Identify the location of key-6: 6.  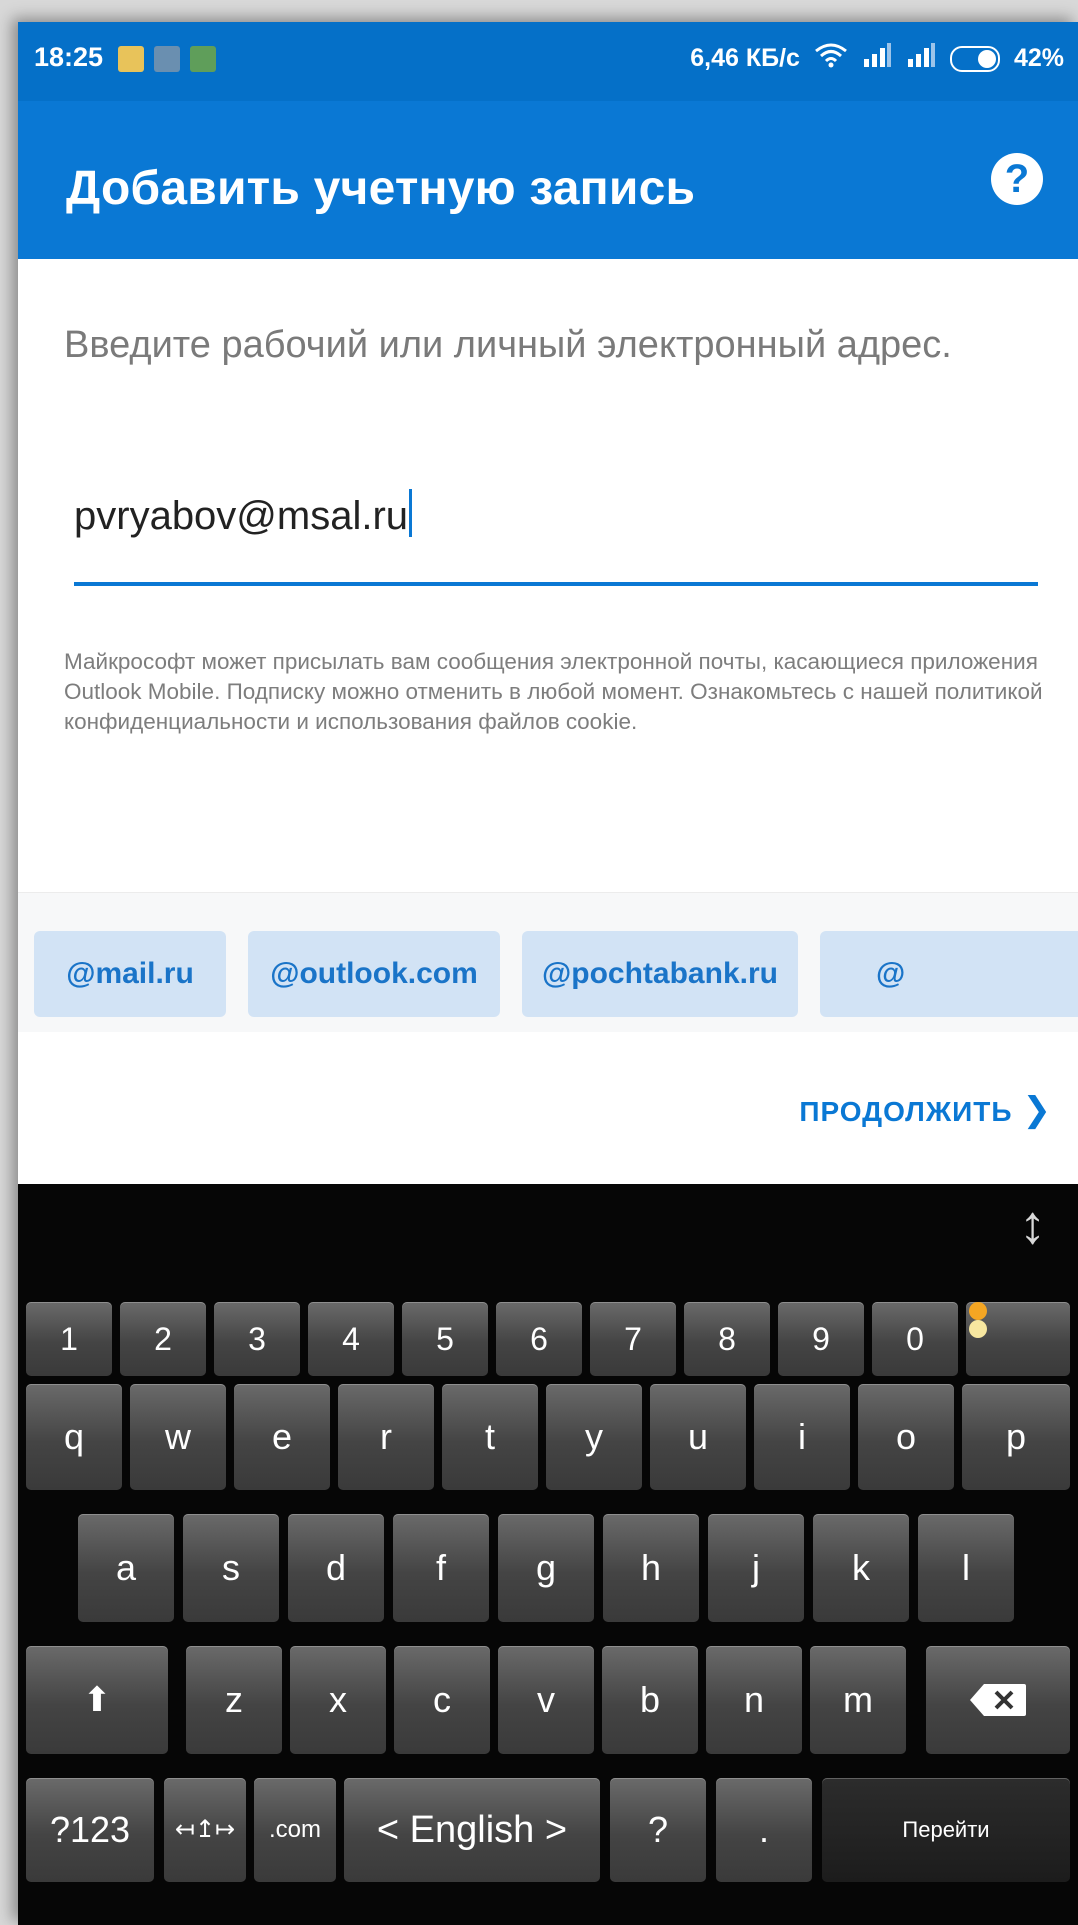
(539, 1339).